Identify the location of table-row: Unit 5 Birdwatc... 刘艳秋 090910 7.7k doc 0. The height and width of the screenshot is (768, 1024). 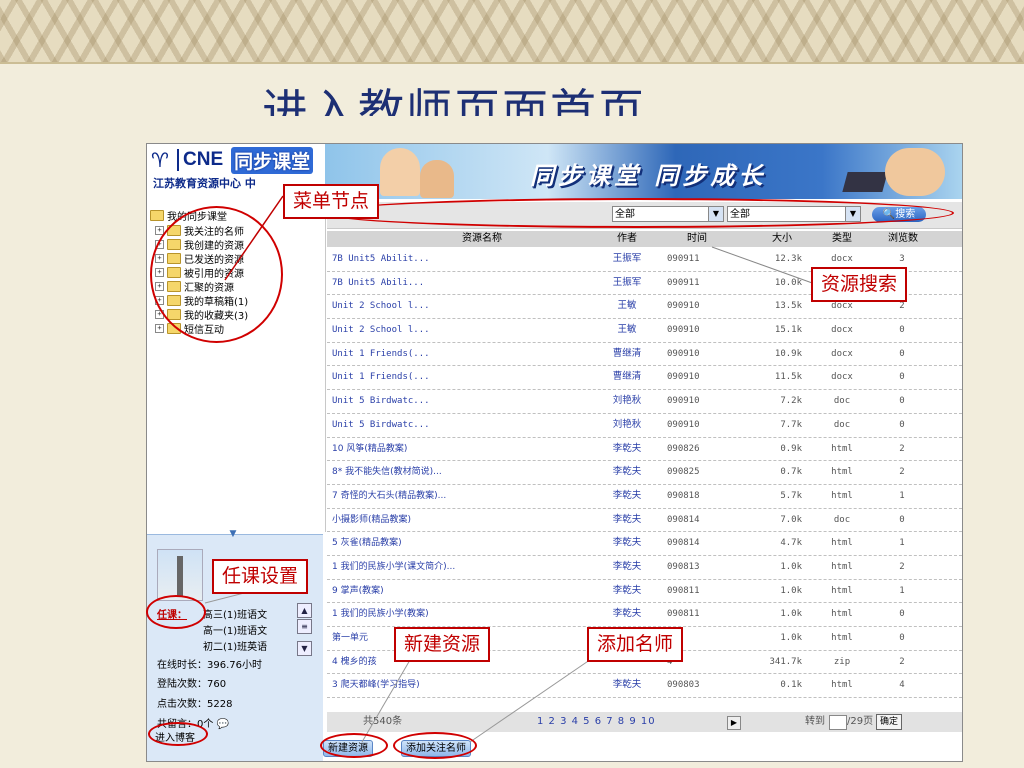
(644, 426).